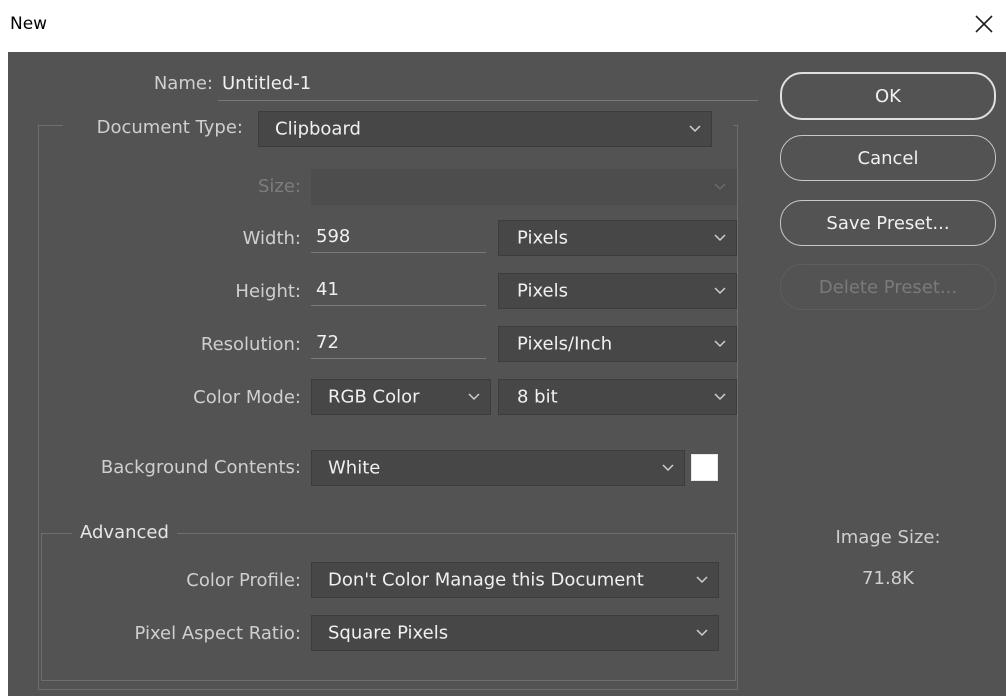  What do you see at coordinates (398, 305) in the screenshot?
I see `height-input-underline` at bounding box center [398, 305].